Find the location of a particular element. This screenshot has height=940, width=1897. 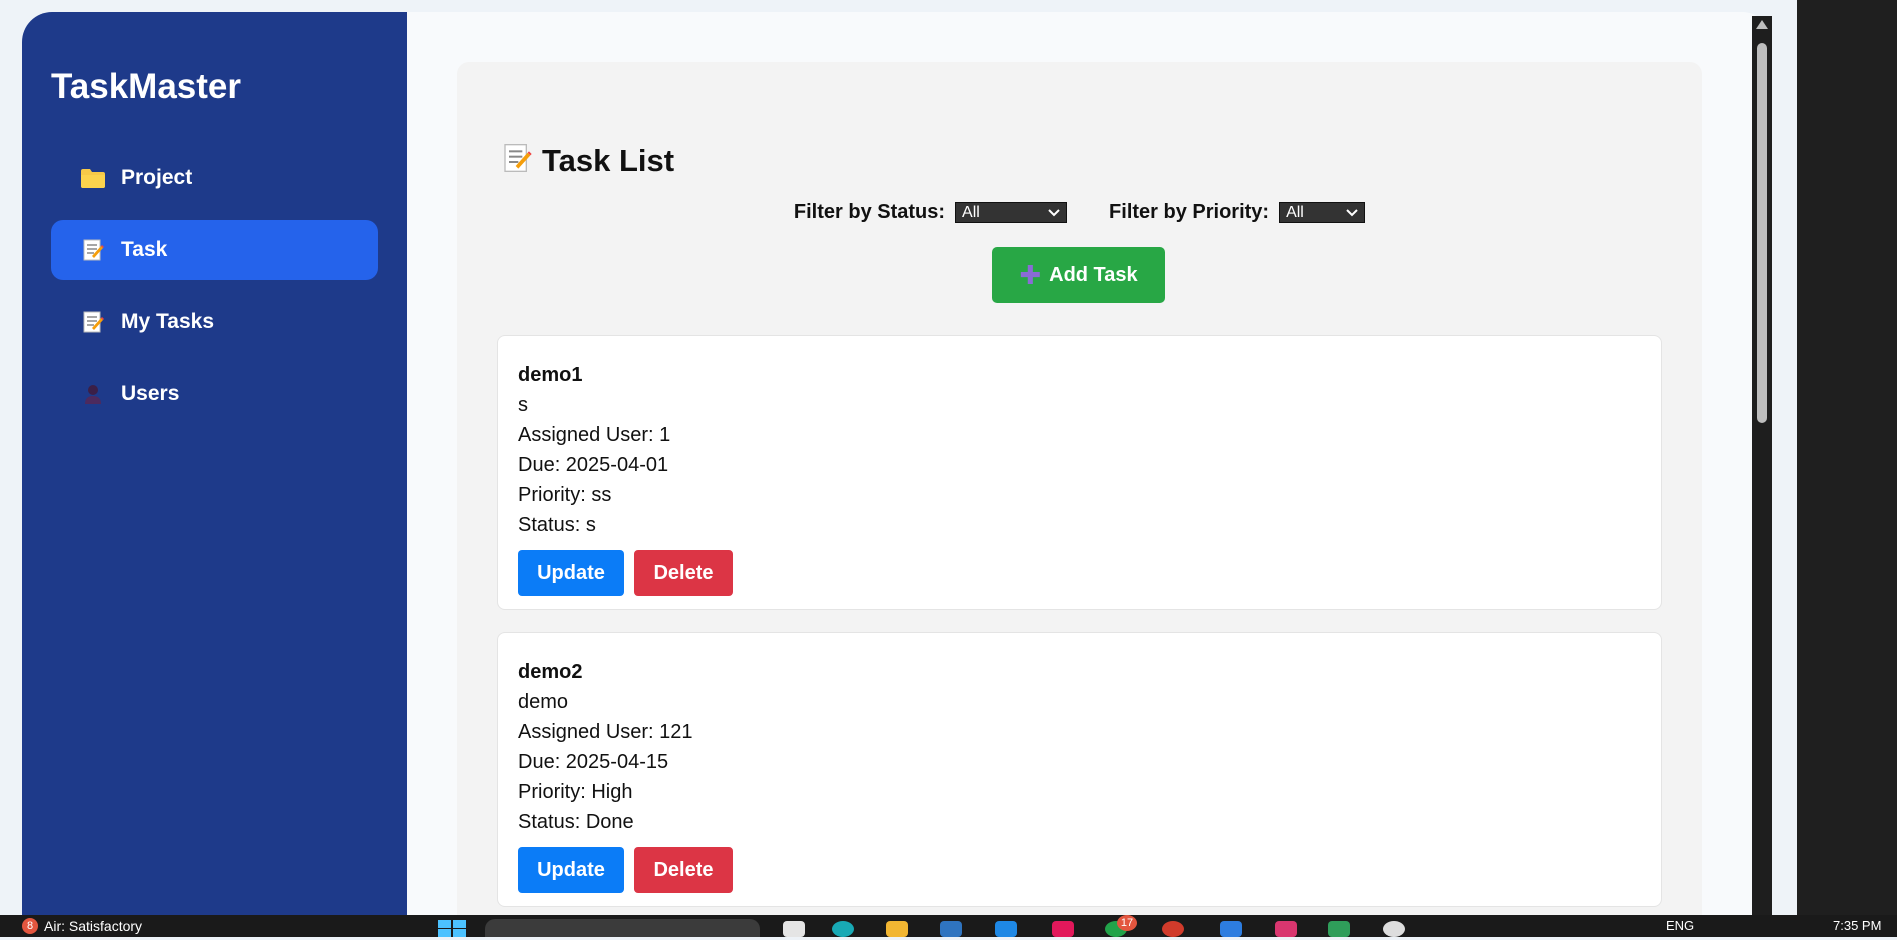

sidebar-item-label: Task is located at coordinates (144, 249).